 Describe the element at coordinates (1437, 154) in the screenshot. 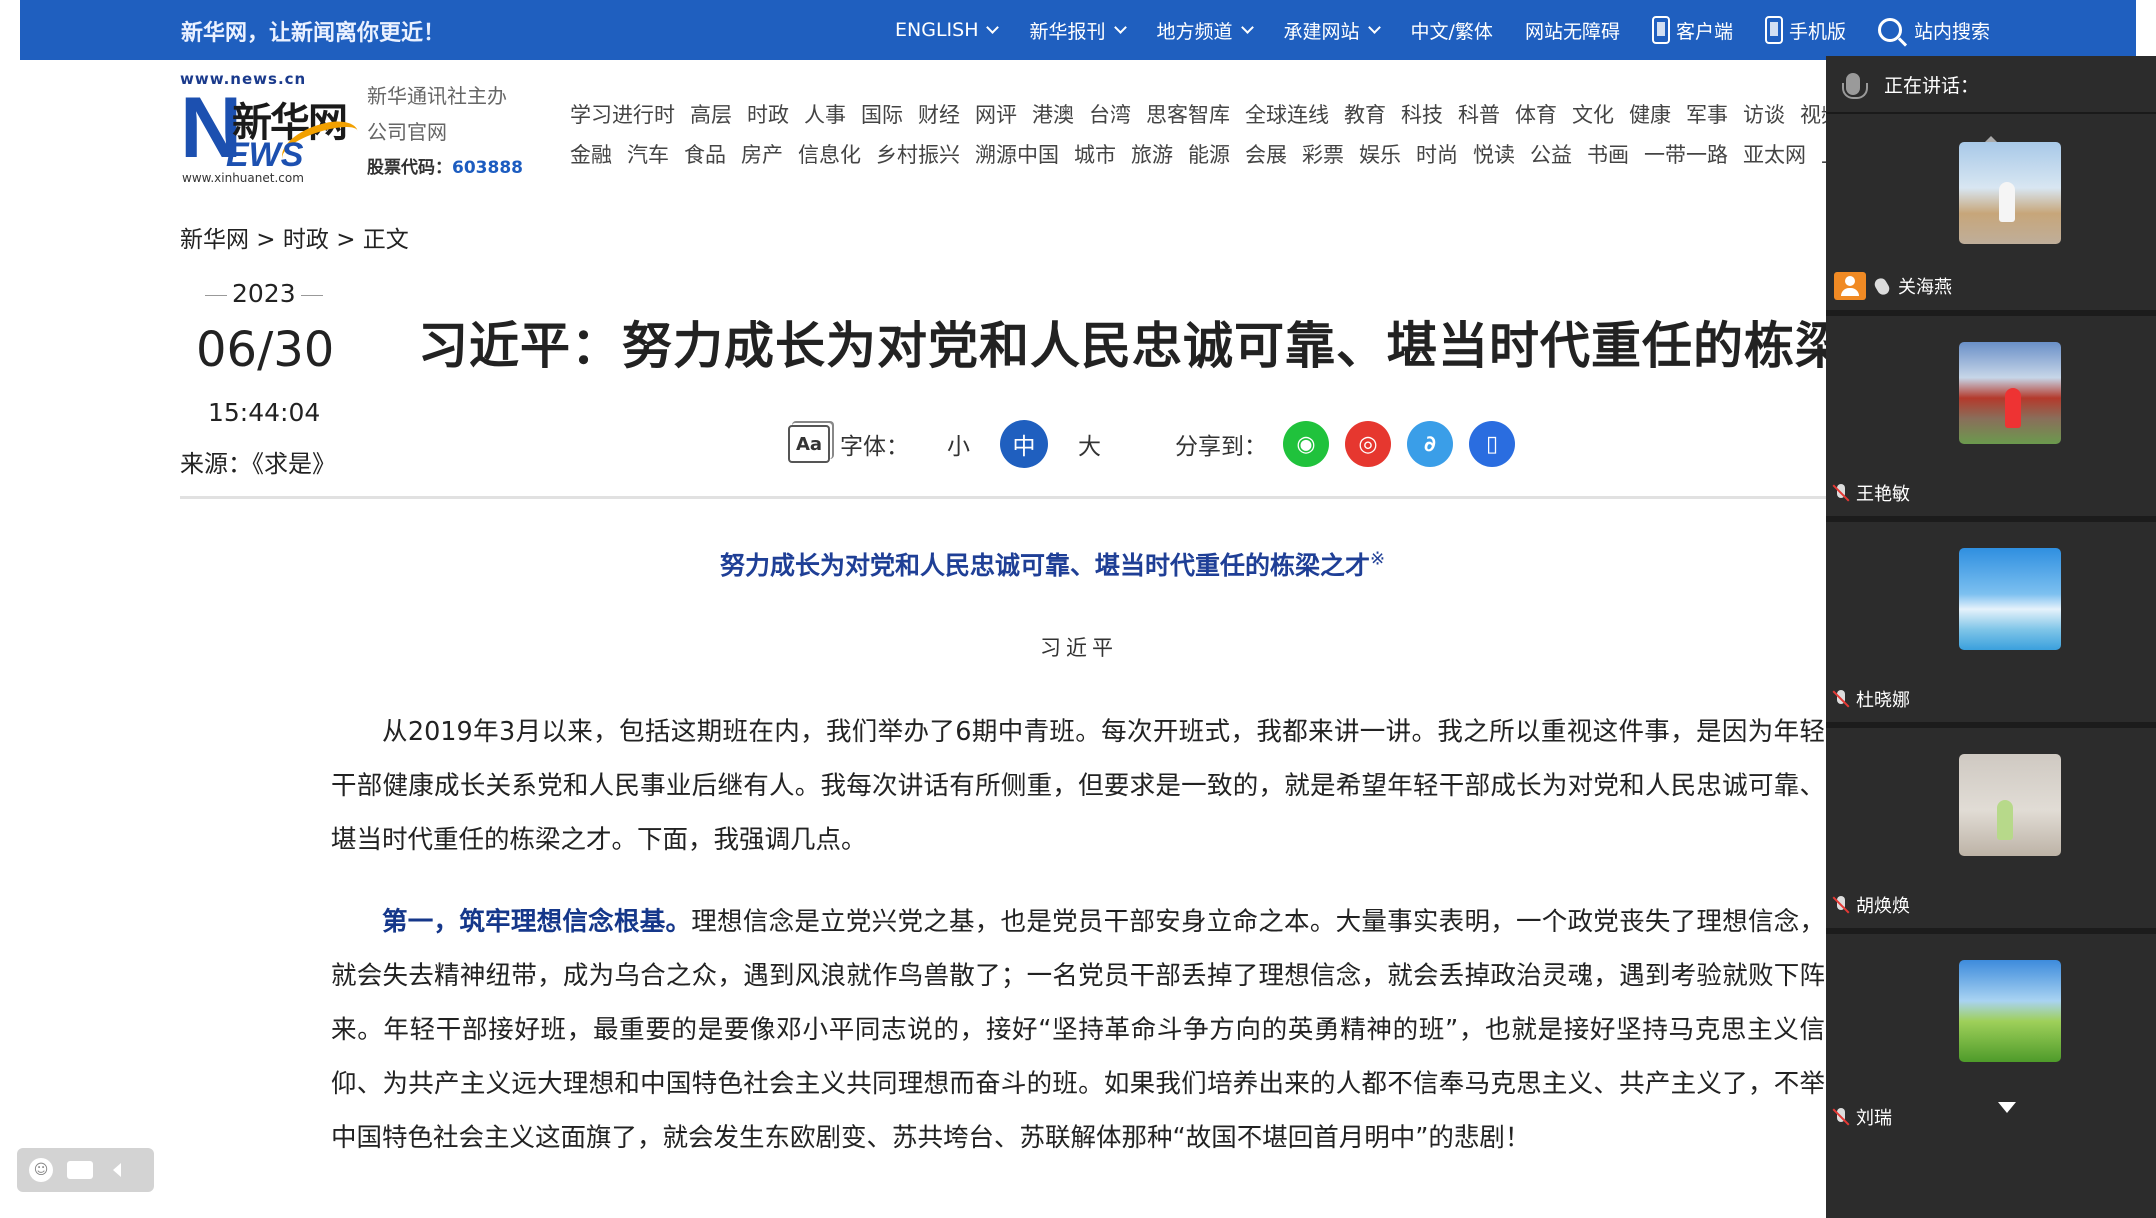

I see `channel-link: 时尚` at that location.